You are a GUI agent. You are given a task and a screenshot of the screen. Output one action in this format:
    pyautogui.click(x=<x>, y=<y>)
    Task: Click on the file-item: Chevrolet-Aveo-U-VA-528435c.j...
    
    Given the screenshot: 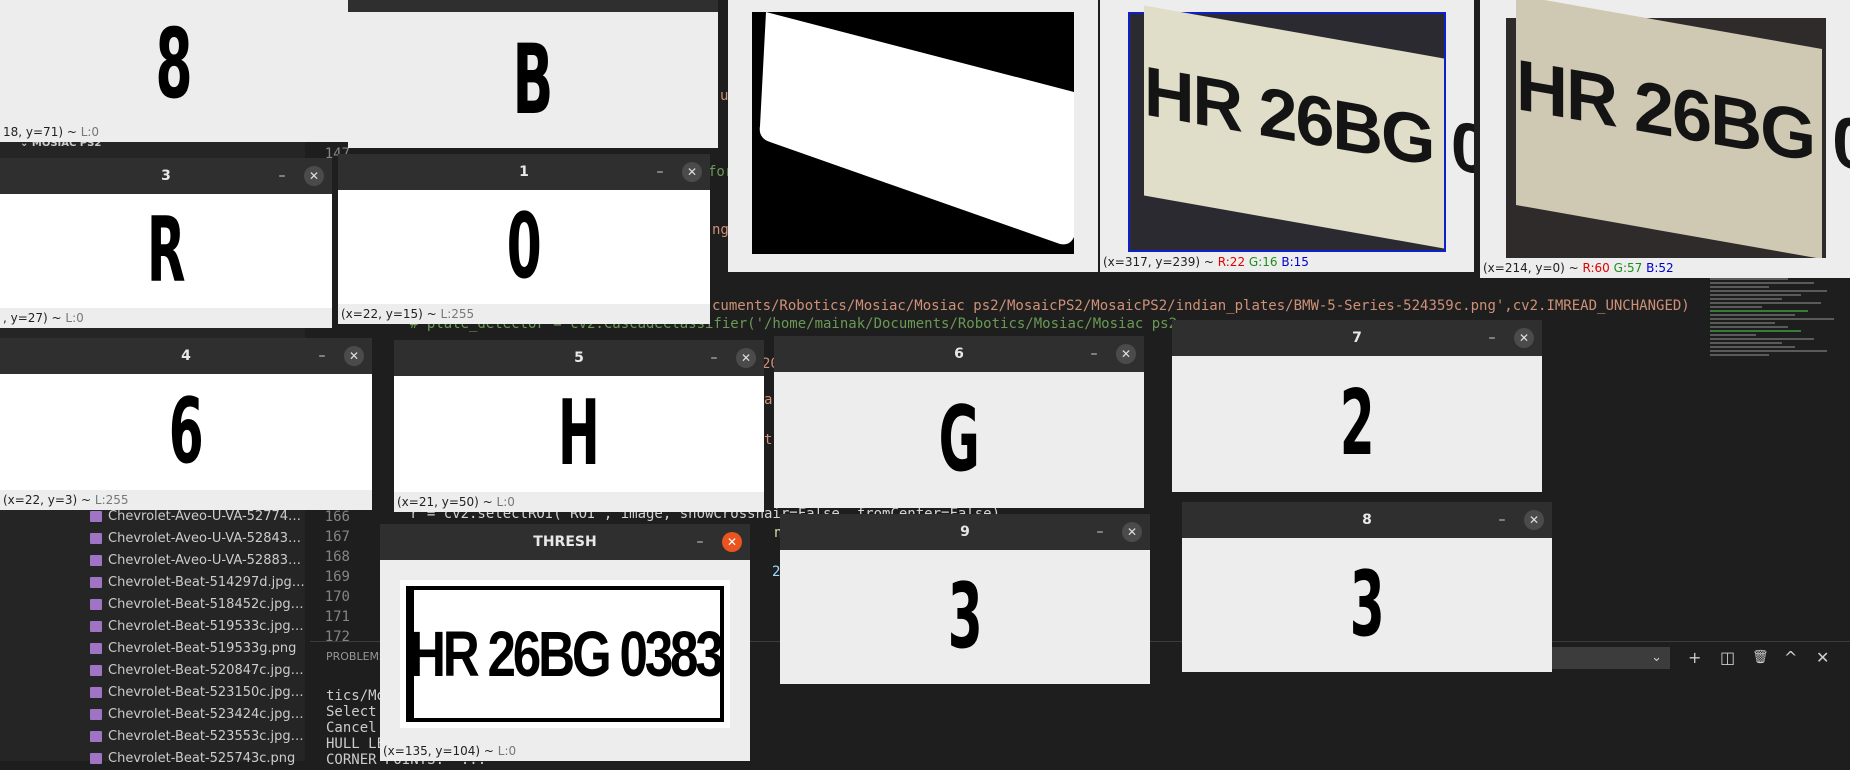 What is the action you would take?
    pyautogui.click(x=198, y=539)
    